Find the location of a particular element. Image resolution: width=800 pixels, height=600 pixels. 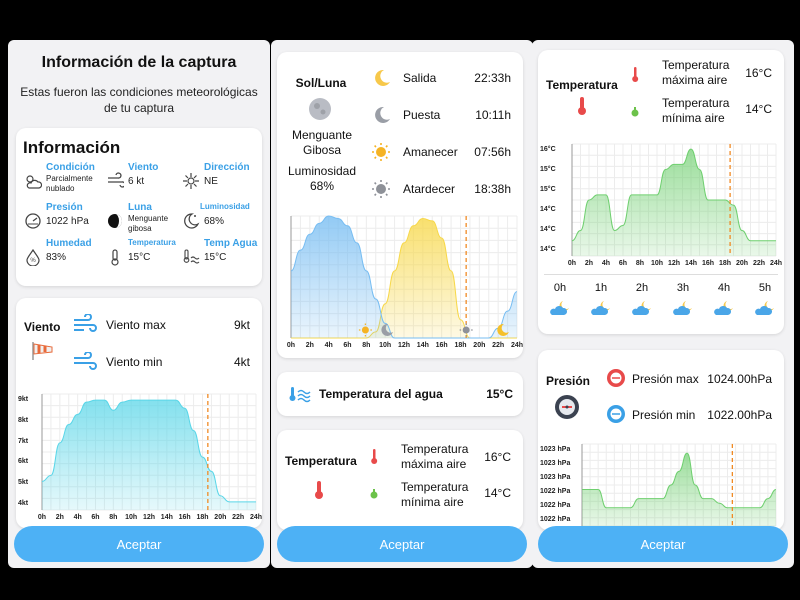

sunset-icon is located at coordinates (381, 189).